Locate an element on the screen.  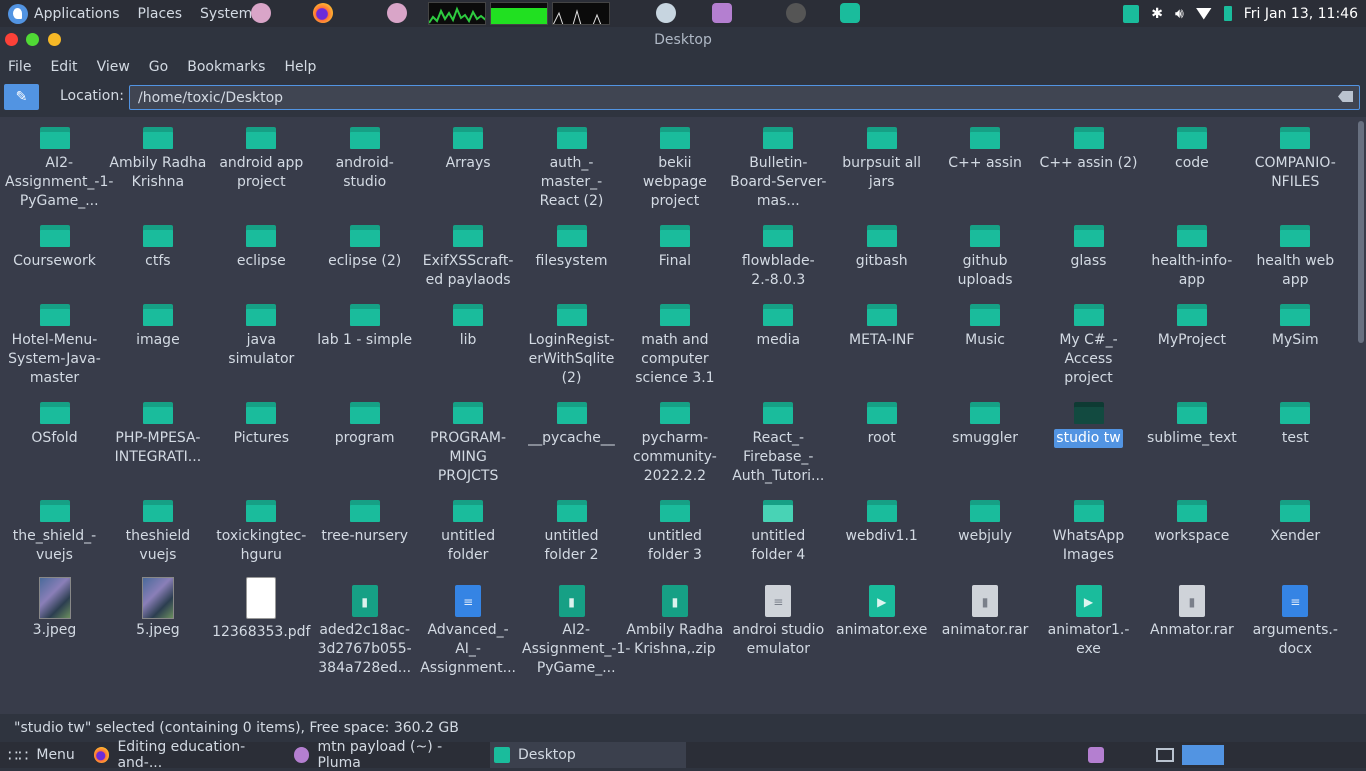
file-item: ▮ Anmator.rar is located at coordinates (1191, 608).